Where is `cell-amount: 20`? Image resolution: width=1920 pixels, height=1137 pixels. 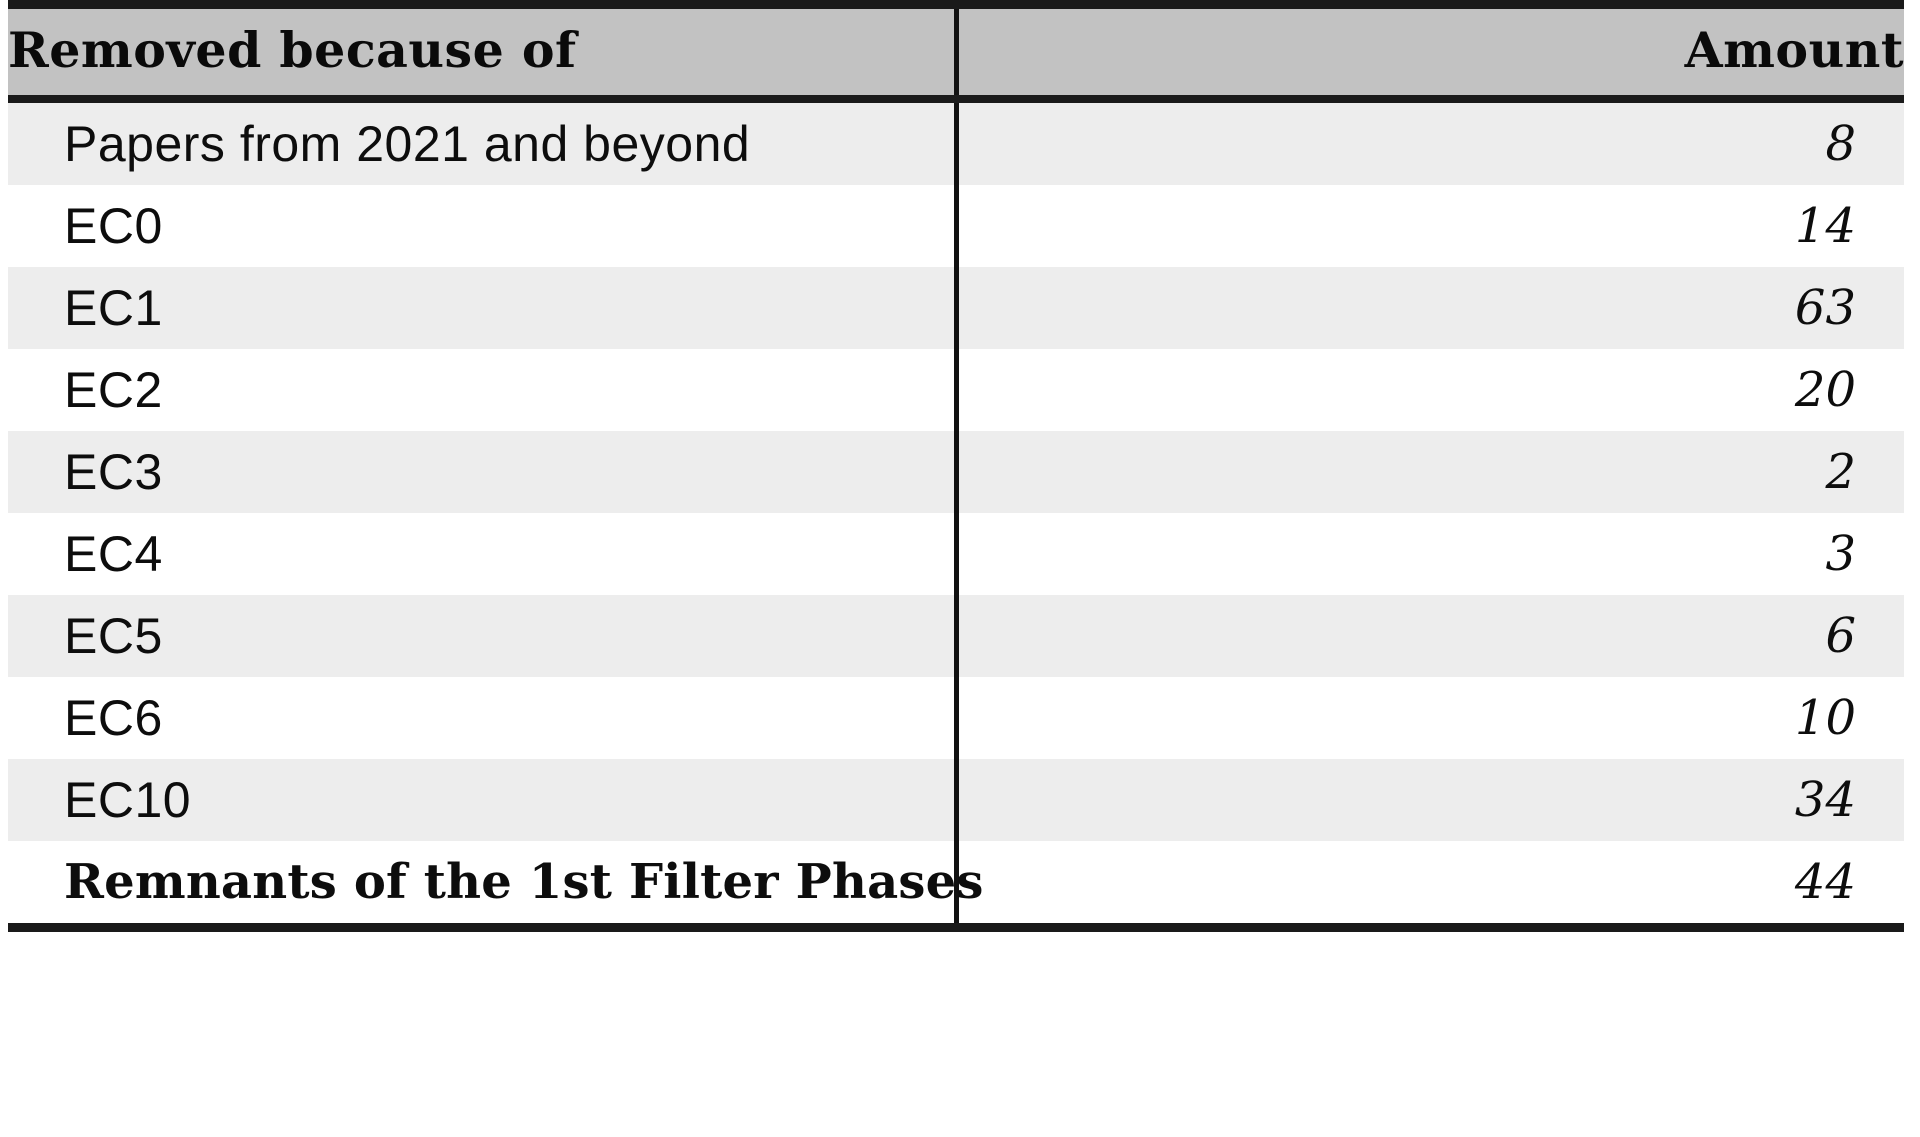
cell-amount: 20 is located at coordinates (1428, 390).